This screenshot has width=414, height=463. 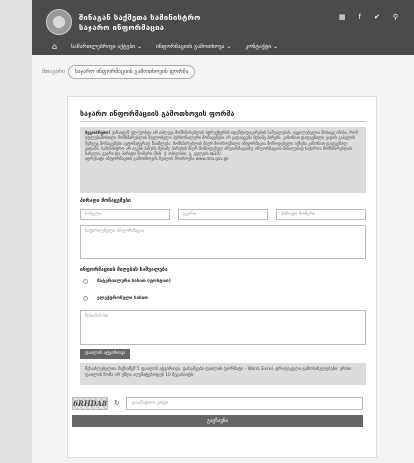 I want to click on radio-electronic-label: ელექტრონული სახით, so click(x=122, y=298).